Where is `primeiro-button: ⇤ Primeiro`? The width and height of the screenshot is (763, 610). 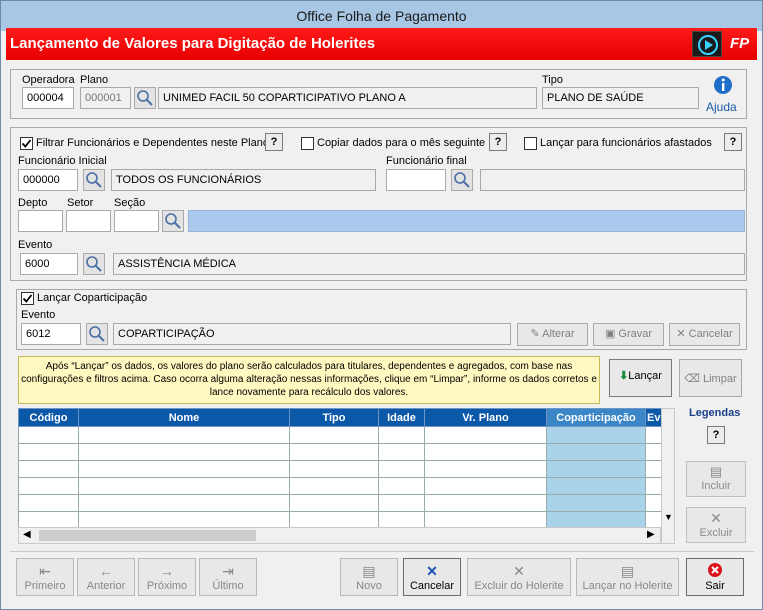 primeiro-button: ⇤ Primeiro is located at coordinates (45, 577).